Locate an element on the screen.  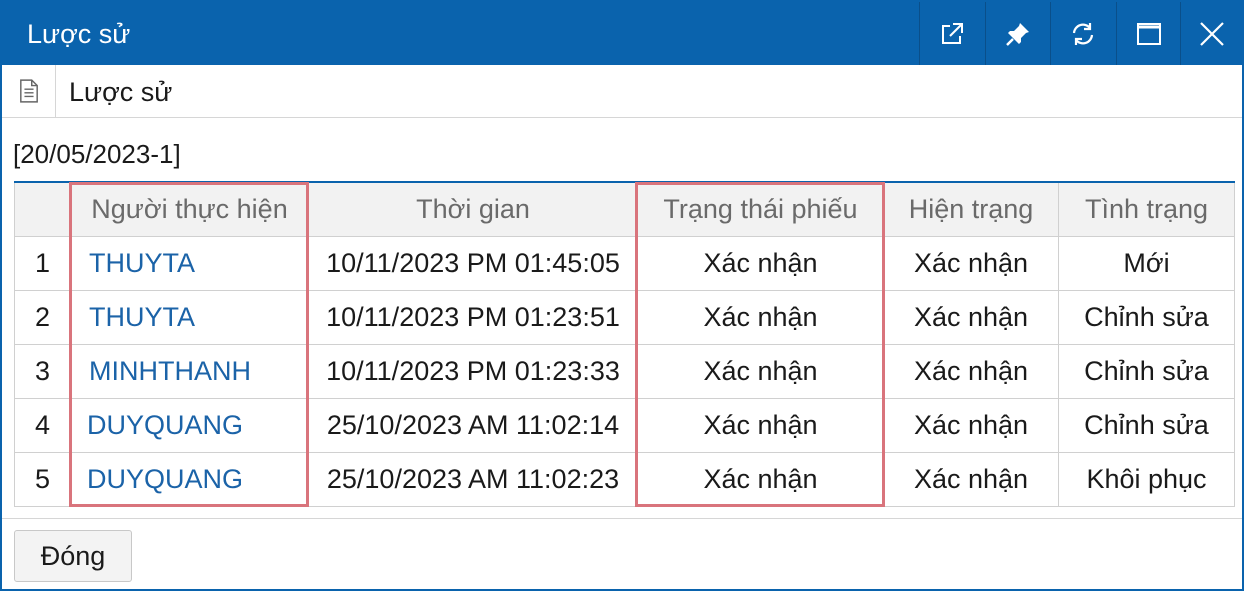
document-icon is located at coordinates (29, 91).